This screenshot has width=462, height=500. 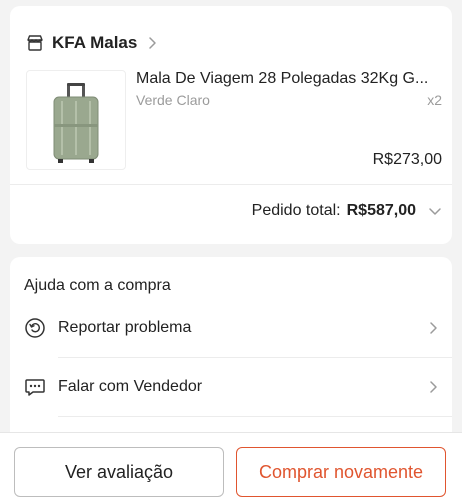 What do you see at coordinates (35, 387) in the screenshot?
I see `chat-icon` at bounding box center [35, 387].